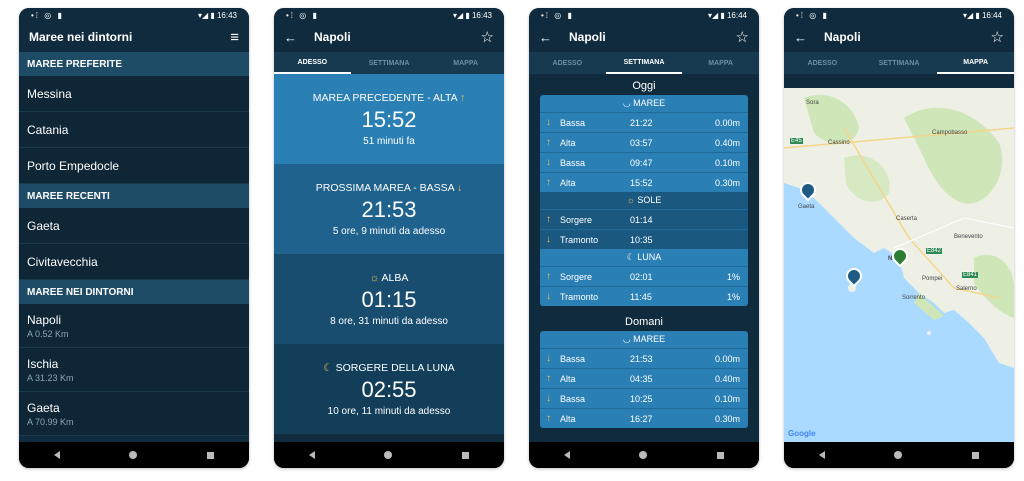 The image size is (1024, 481). Describe the element at coordinates (134, 262) in the screenshot. I see `list-item: Civitavecchia` at that location.